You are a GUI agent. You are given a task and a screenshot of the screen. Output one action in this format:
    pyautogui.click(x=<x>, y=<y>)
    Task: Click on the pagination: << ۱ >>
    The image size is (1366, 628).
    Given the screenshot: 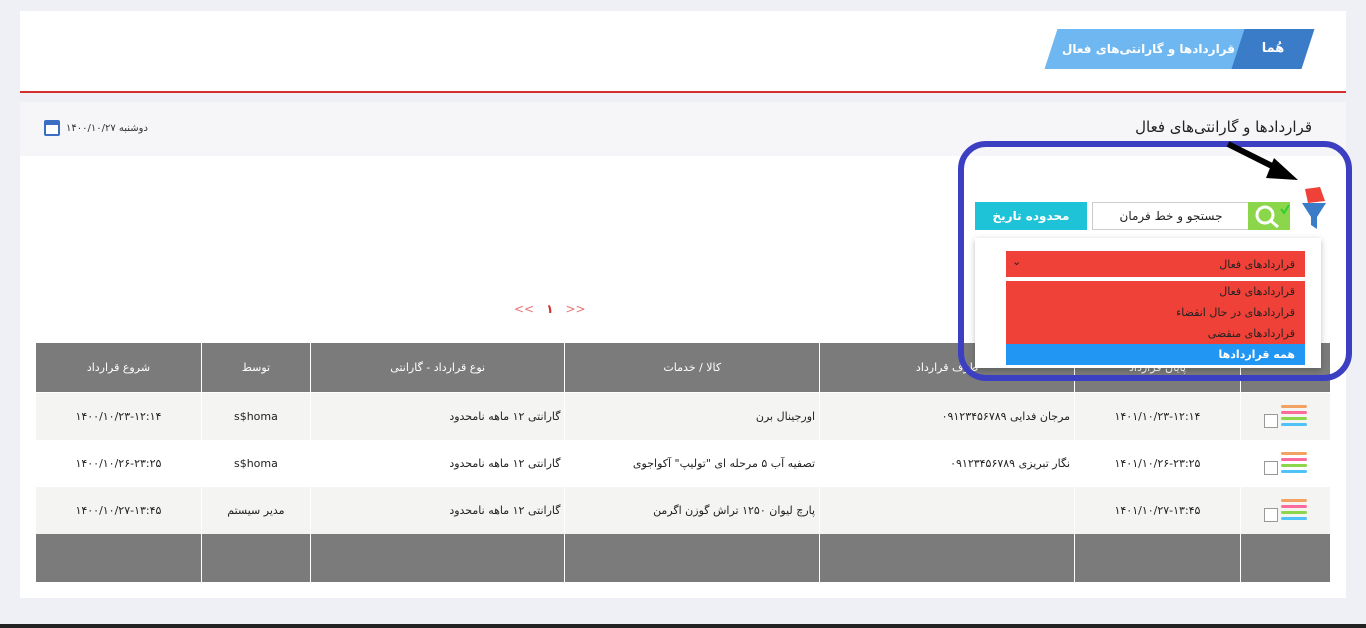 What is the action you would take?
    pyautogui.click(x=550, y=309)
    